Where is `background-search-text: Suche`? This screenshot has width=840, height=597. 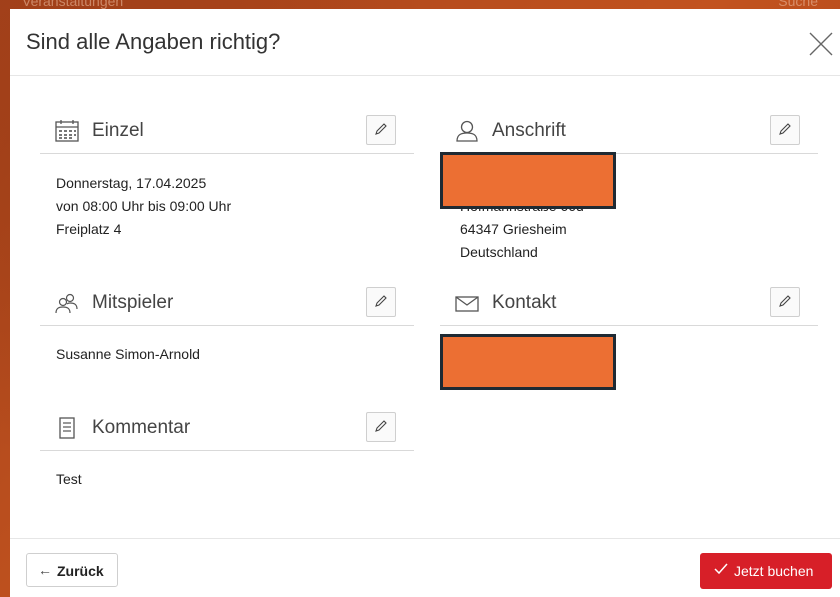
background-search-text: Suche is located at coordinates (798, 4).